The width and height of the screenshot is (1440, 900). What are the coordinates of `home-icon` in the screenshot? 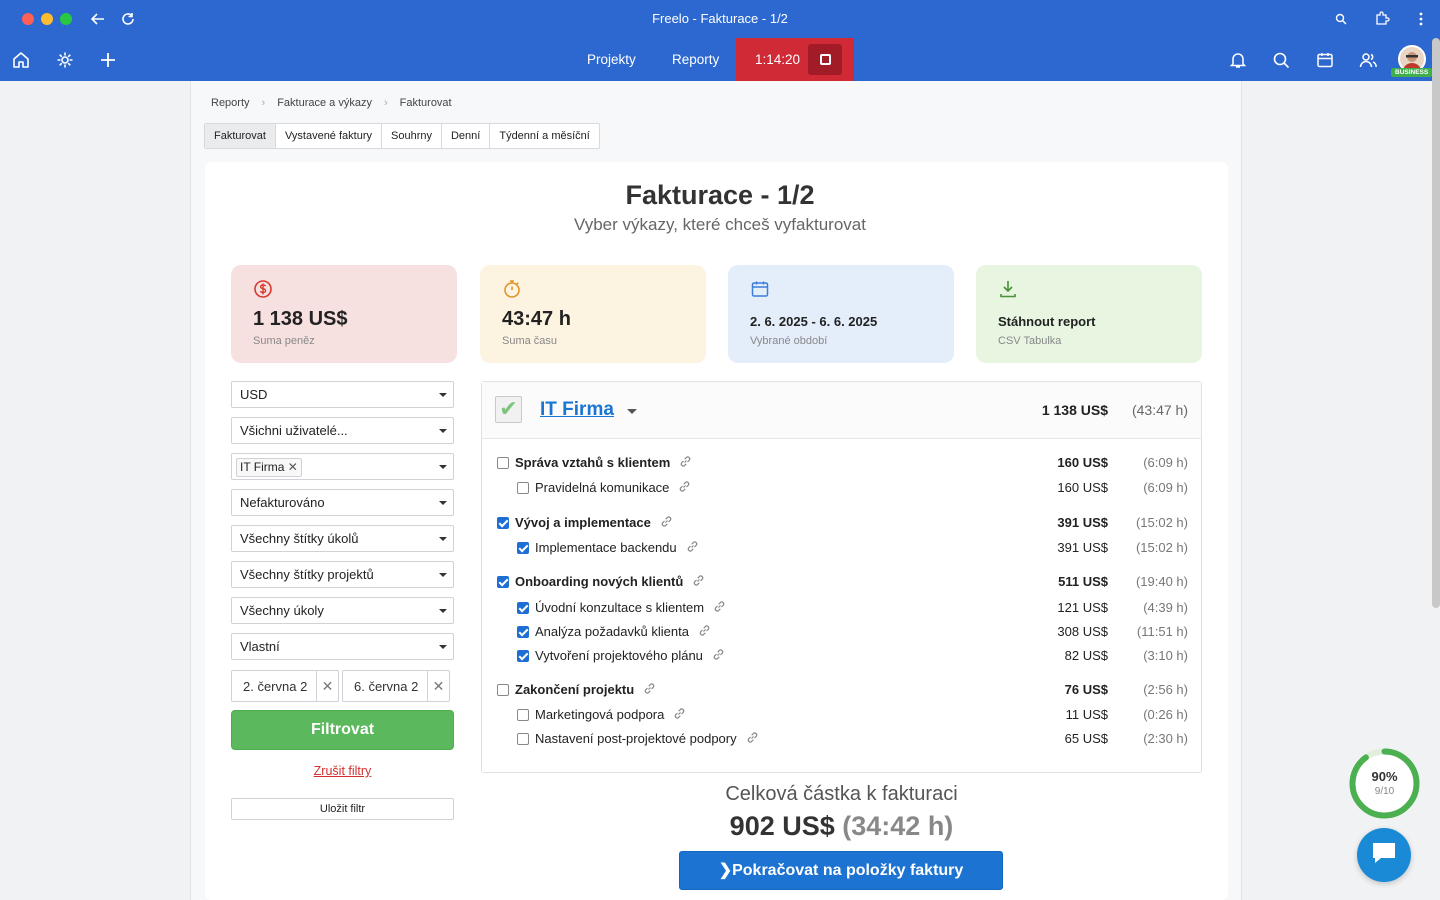 It's located at (21, 60).